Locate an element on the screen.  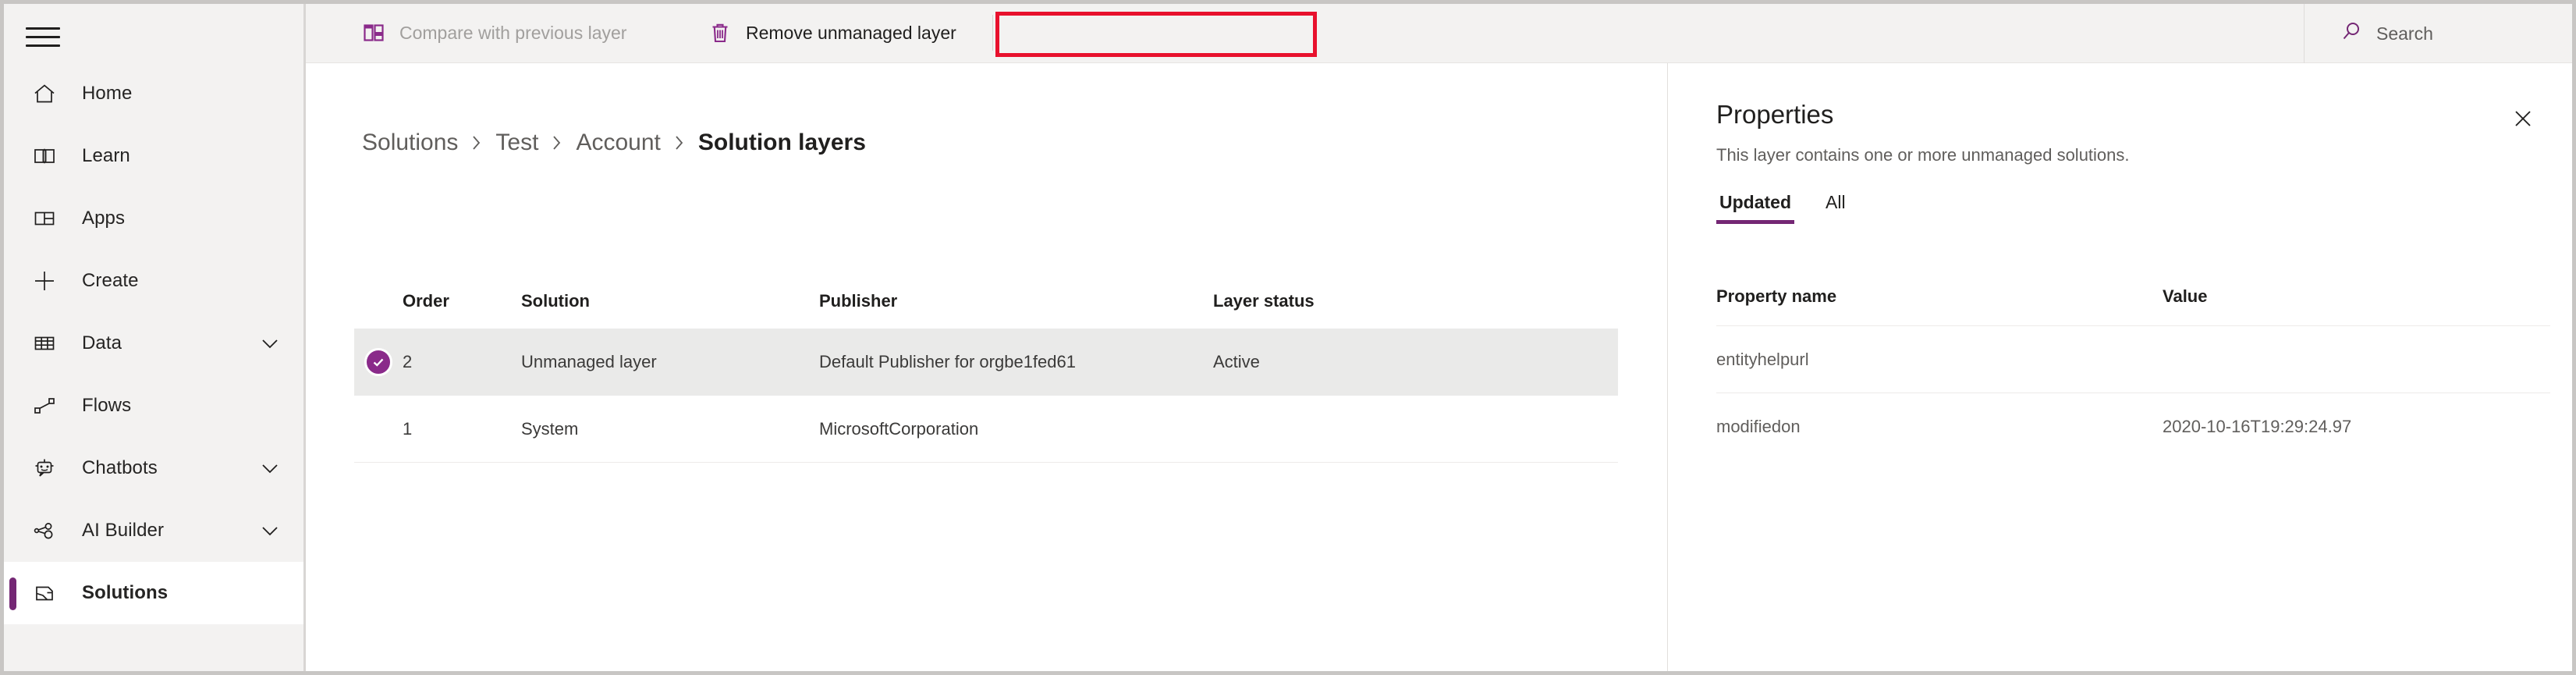
annotation-highlight-box is located at coordinates (1156, 34).